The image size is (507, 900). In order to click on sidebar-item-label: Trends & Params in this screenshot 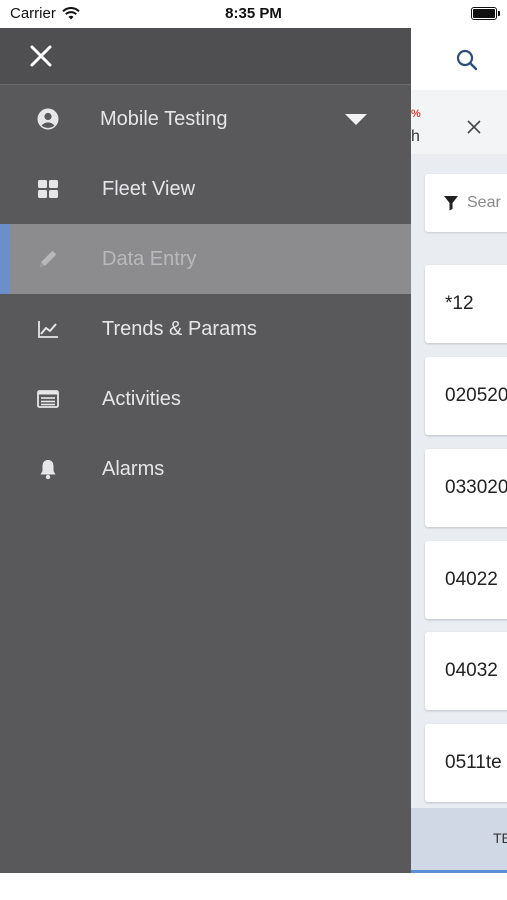, I will do `click(179, 329)`.